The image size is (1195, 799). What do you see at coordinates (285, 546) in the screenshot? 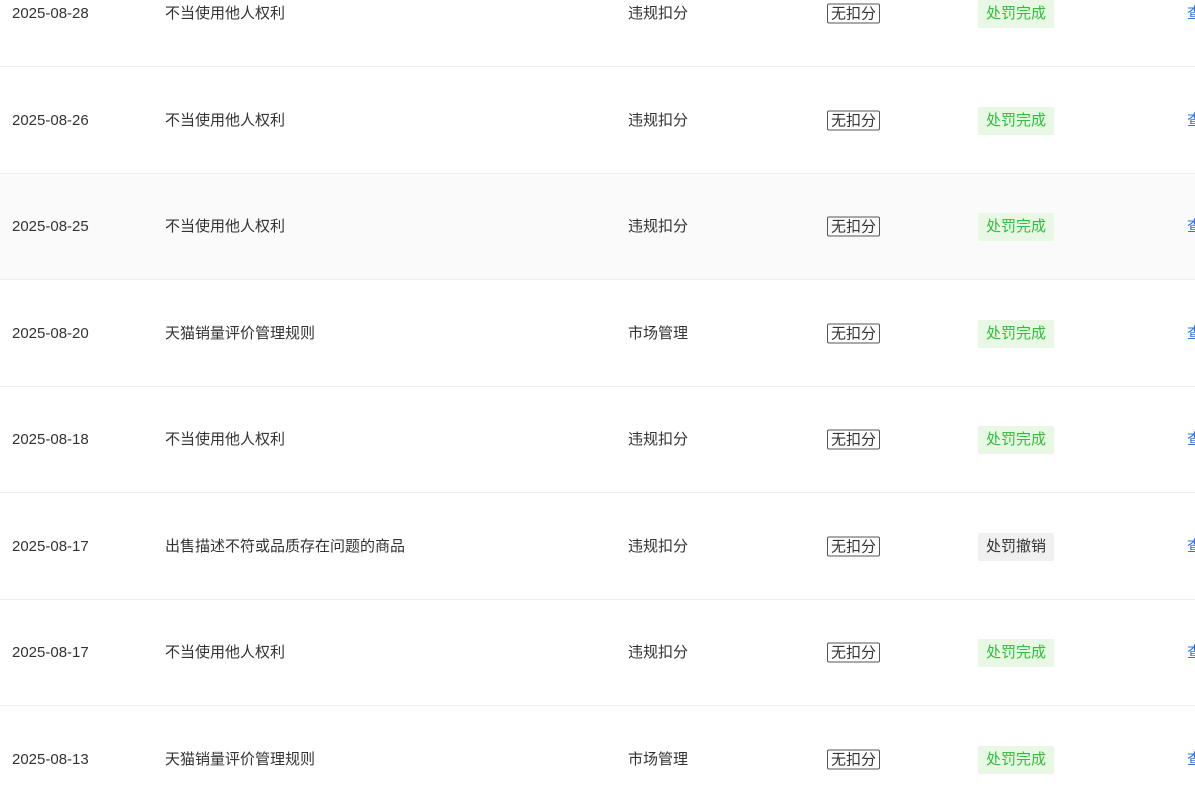
I see `violation-reason: 出售描述不符或品质存在问题的商品` at bounding box center [285, 546].